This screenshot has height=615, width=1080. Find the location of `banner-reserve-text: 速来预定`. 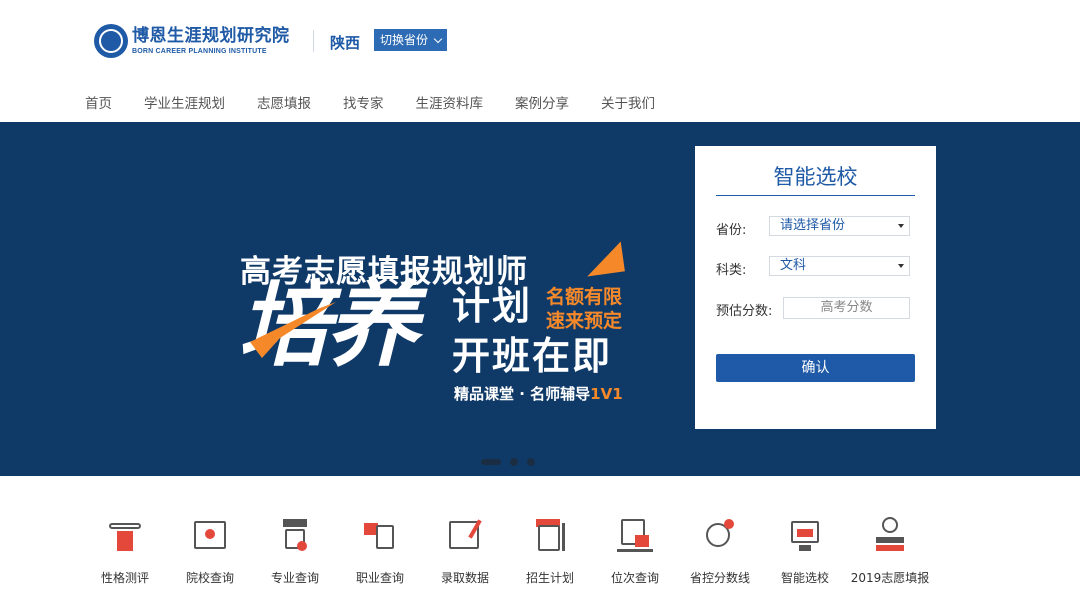

banner-reserve-text: 速来预定 is located at coordinates (584, 321).